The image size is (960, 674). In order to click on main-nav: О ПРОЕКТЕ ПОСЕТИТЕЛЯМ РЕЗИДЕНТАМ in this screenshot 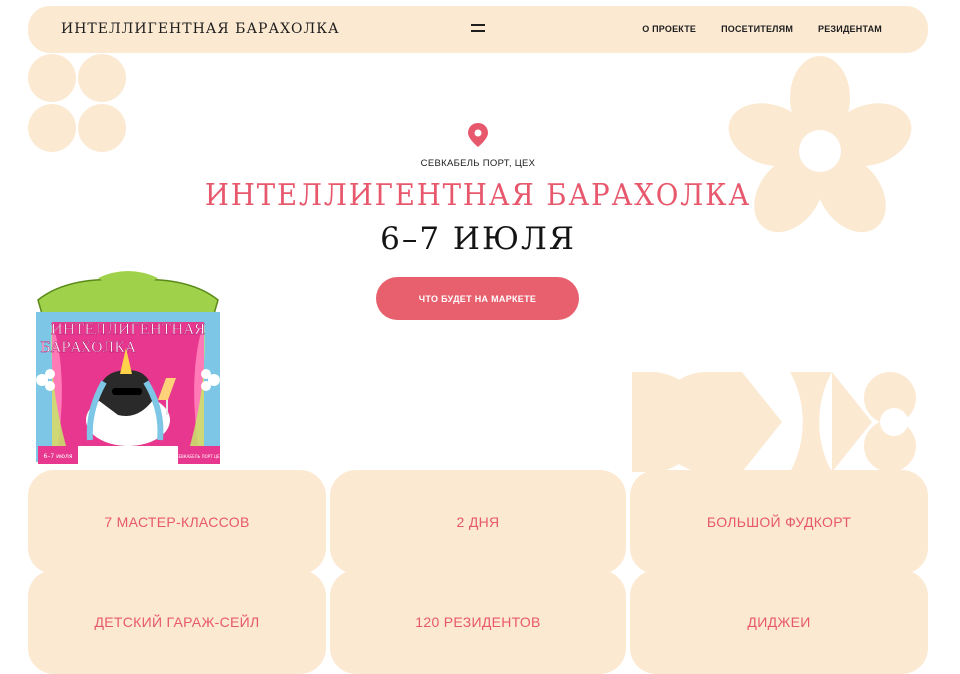, I will do `click(762, 29)`.